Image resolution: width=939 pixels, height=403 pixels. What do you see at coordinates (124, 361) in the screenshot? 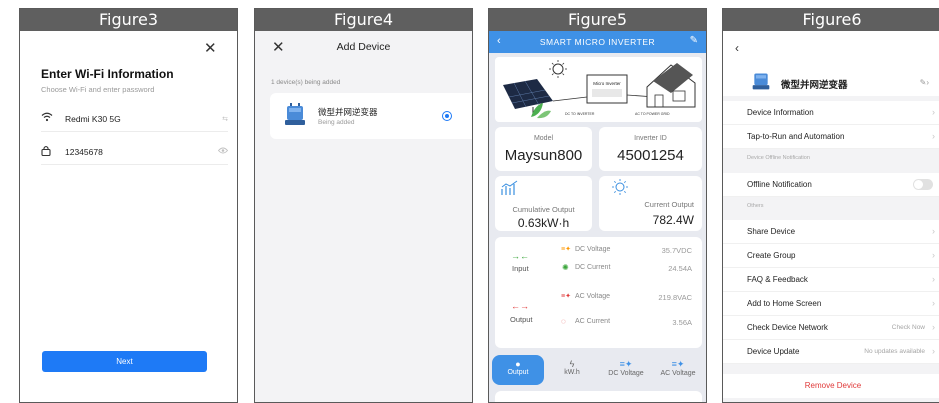
I see `next-button: Next` at bounding box center [124, 361].